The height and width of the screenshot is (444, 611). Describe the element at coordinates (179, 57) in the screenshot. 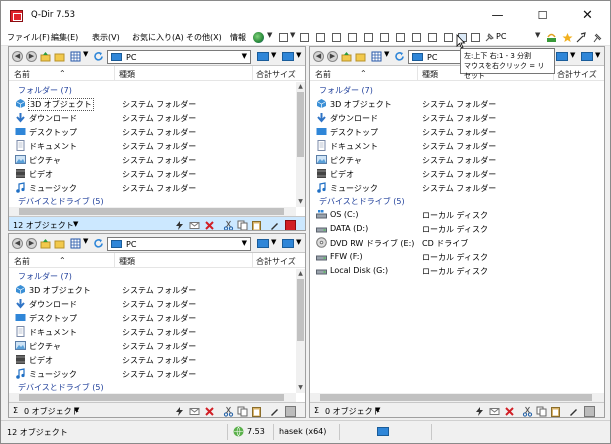

I see `address-bar: PC ▼` at that location.